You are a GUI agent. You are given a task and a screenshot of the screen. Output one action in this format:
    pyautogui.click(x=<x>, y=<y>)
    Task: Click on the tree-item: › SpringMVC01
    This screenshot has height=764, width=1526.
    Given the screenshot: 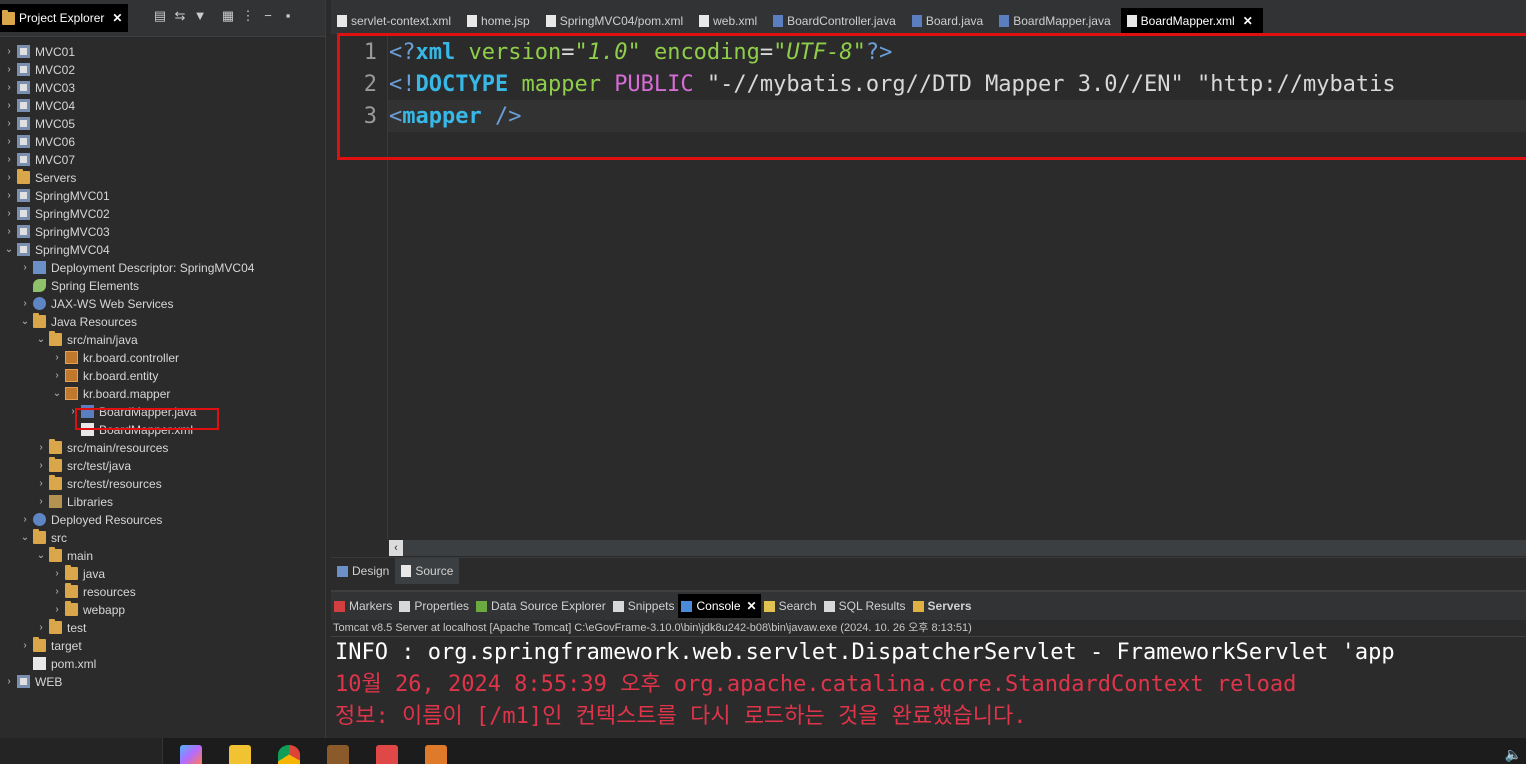 What is the action you would take?
    pyautogui.click(x=162, y=196)
    